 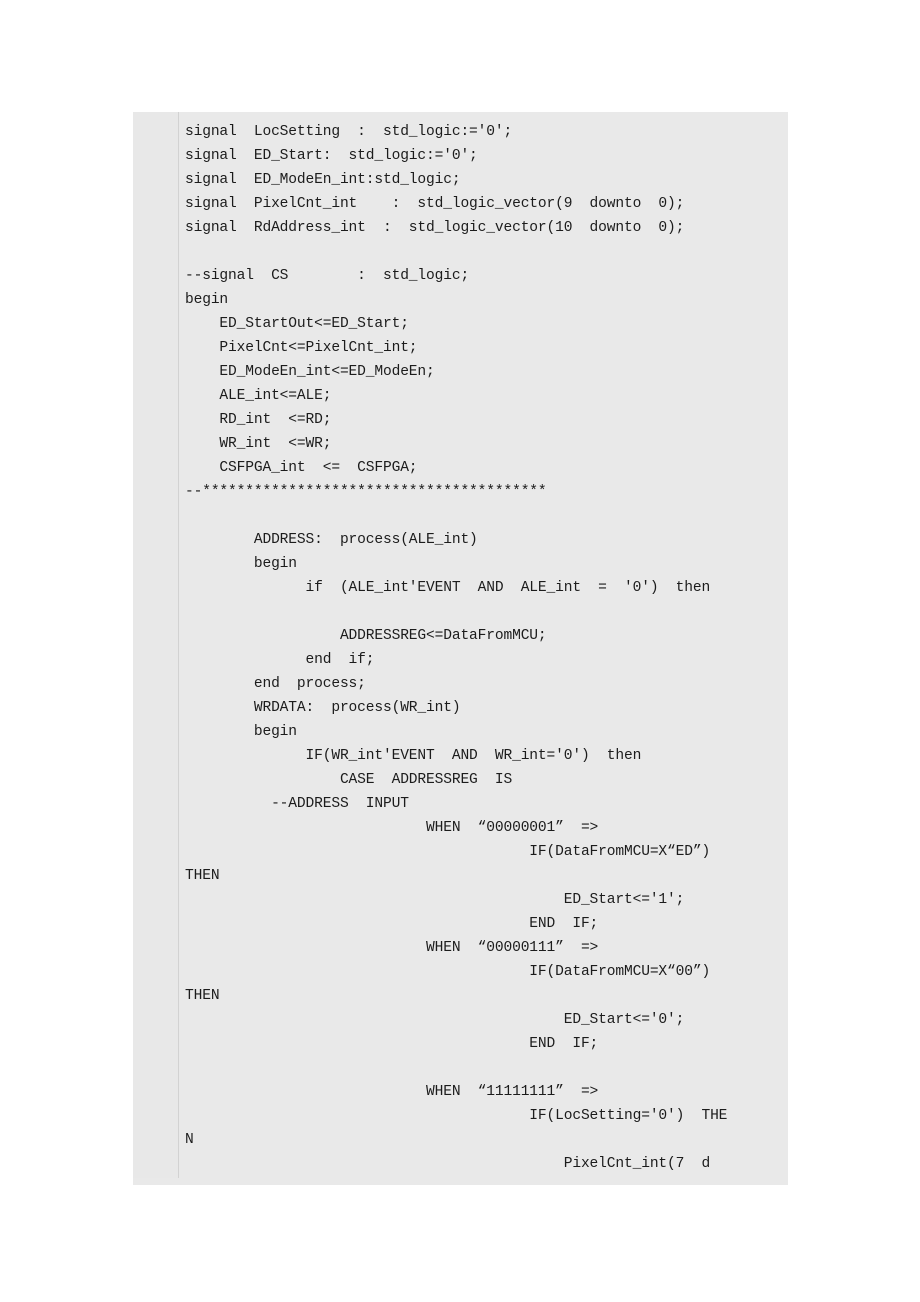 What do you see at coordinates (448, 1164) in the screenshot?
I see `code-line: PixelCnt_int(7 d` at bounding box center [448, 1164].